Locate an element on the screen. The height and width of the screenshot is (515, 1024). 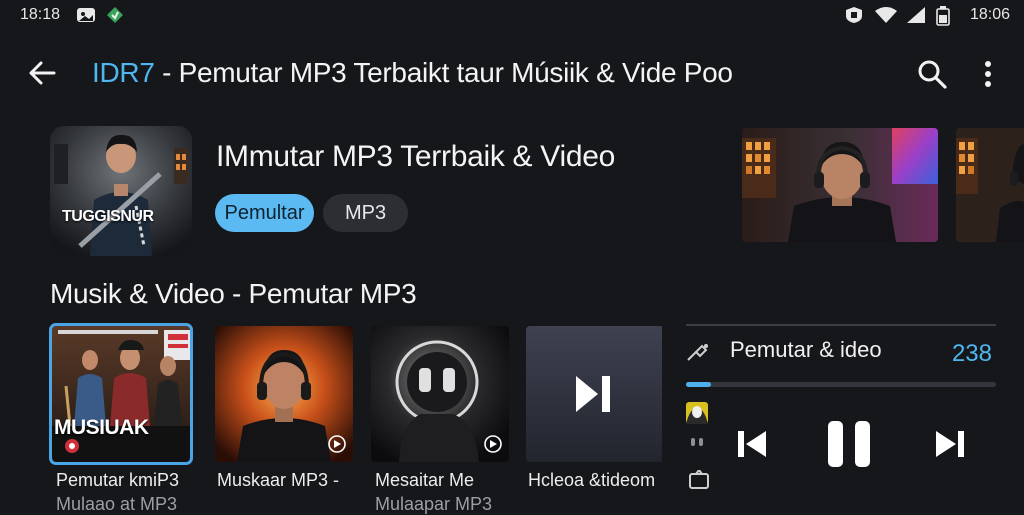
nfc-icon is located at coordinates (854, 15).